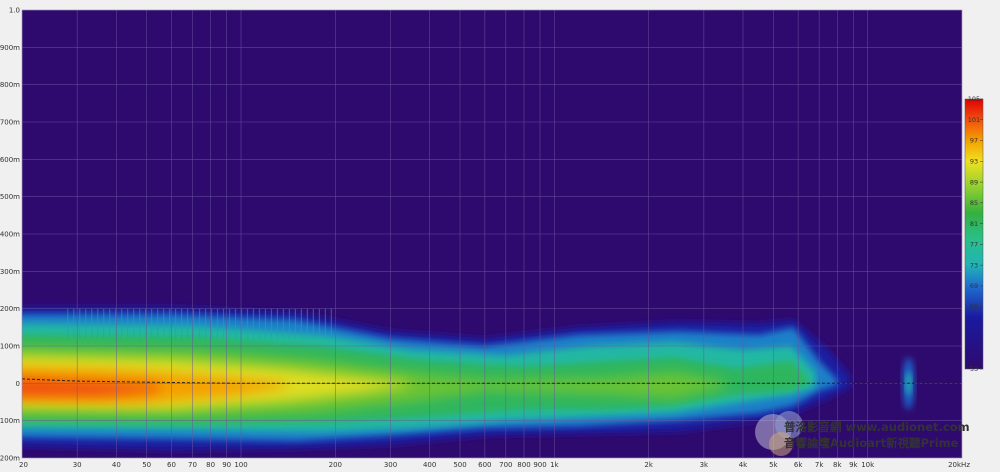 This screenshot has width=1000, height=472. Describe the element at coordinates (10, 309) in the screenshot. I see `y-tick-label: 200m` at that location.